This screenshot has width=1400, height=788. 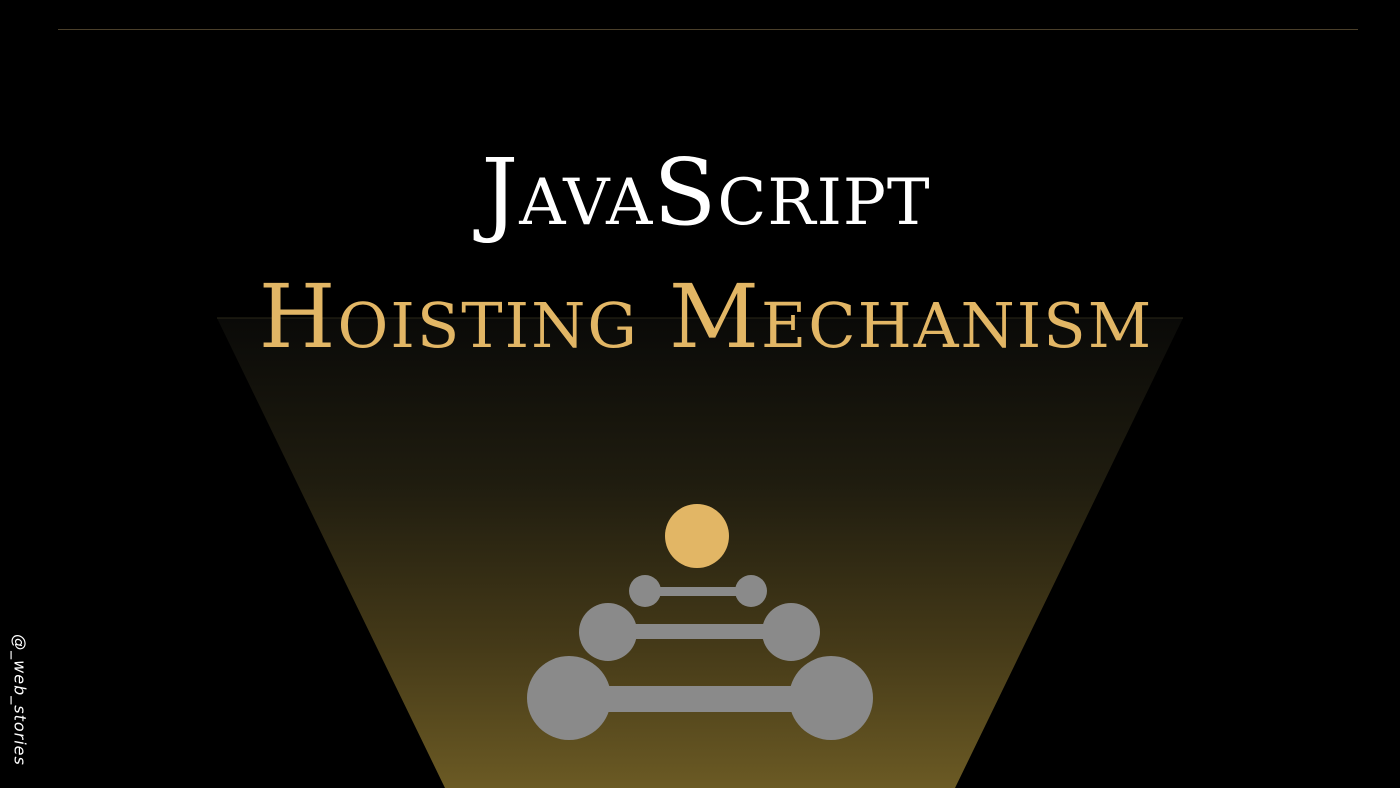 What do you see at coordinates (20, 700) in the screenshot?
I see `author-handle: @_web_stories` at bounding box center [20, 700].